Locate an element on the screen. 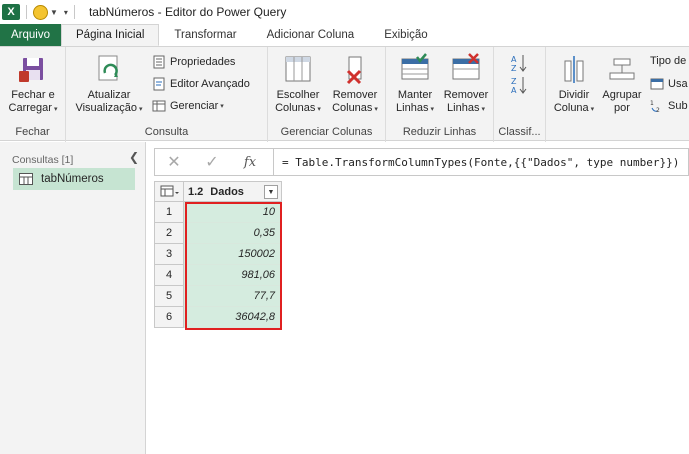  remove-columns-label: Remover is located at coordinates (355, 95).